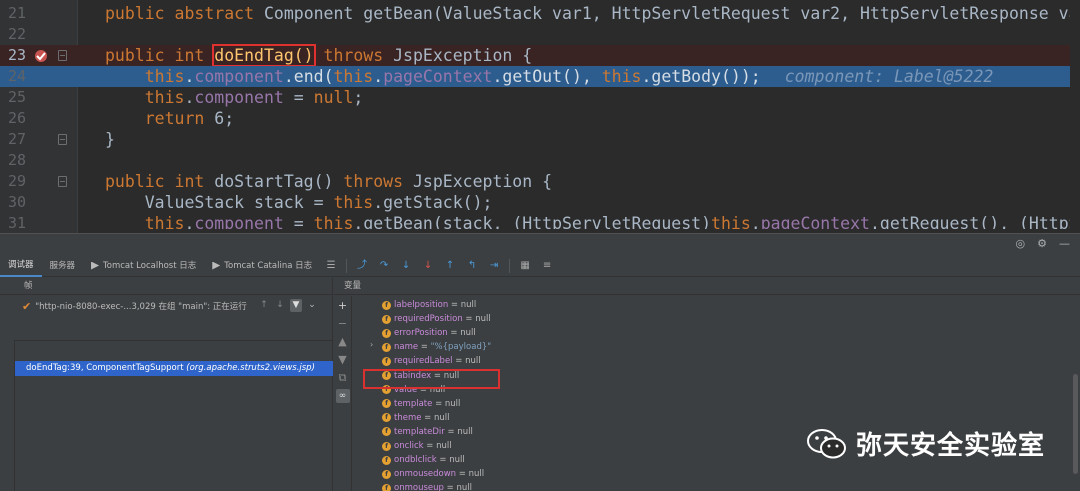 This screenshot has height=491, width=1080. Describe the element at coordinates (299, 202) in the screenshot. I see `code-text: ValueStack stack = this.getStack();` at that location.